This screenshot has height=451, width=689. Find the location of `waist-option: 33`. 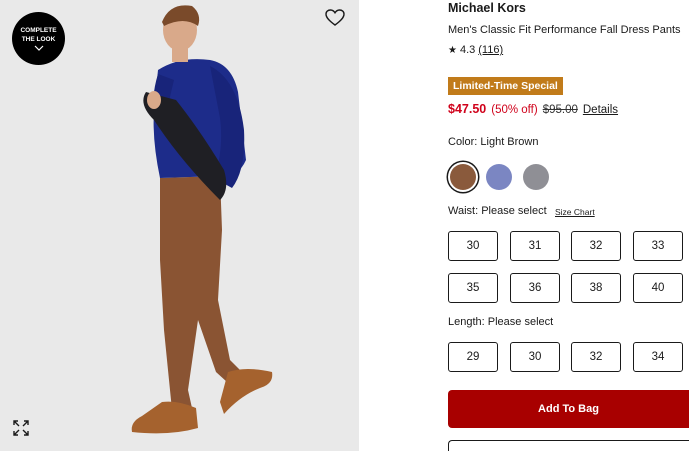

waist-option: 33 is located at coordinates (658, 246).